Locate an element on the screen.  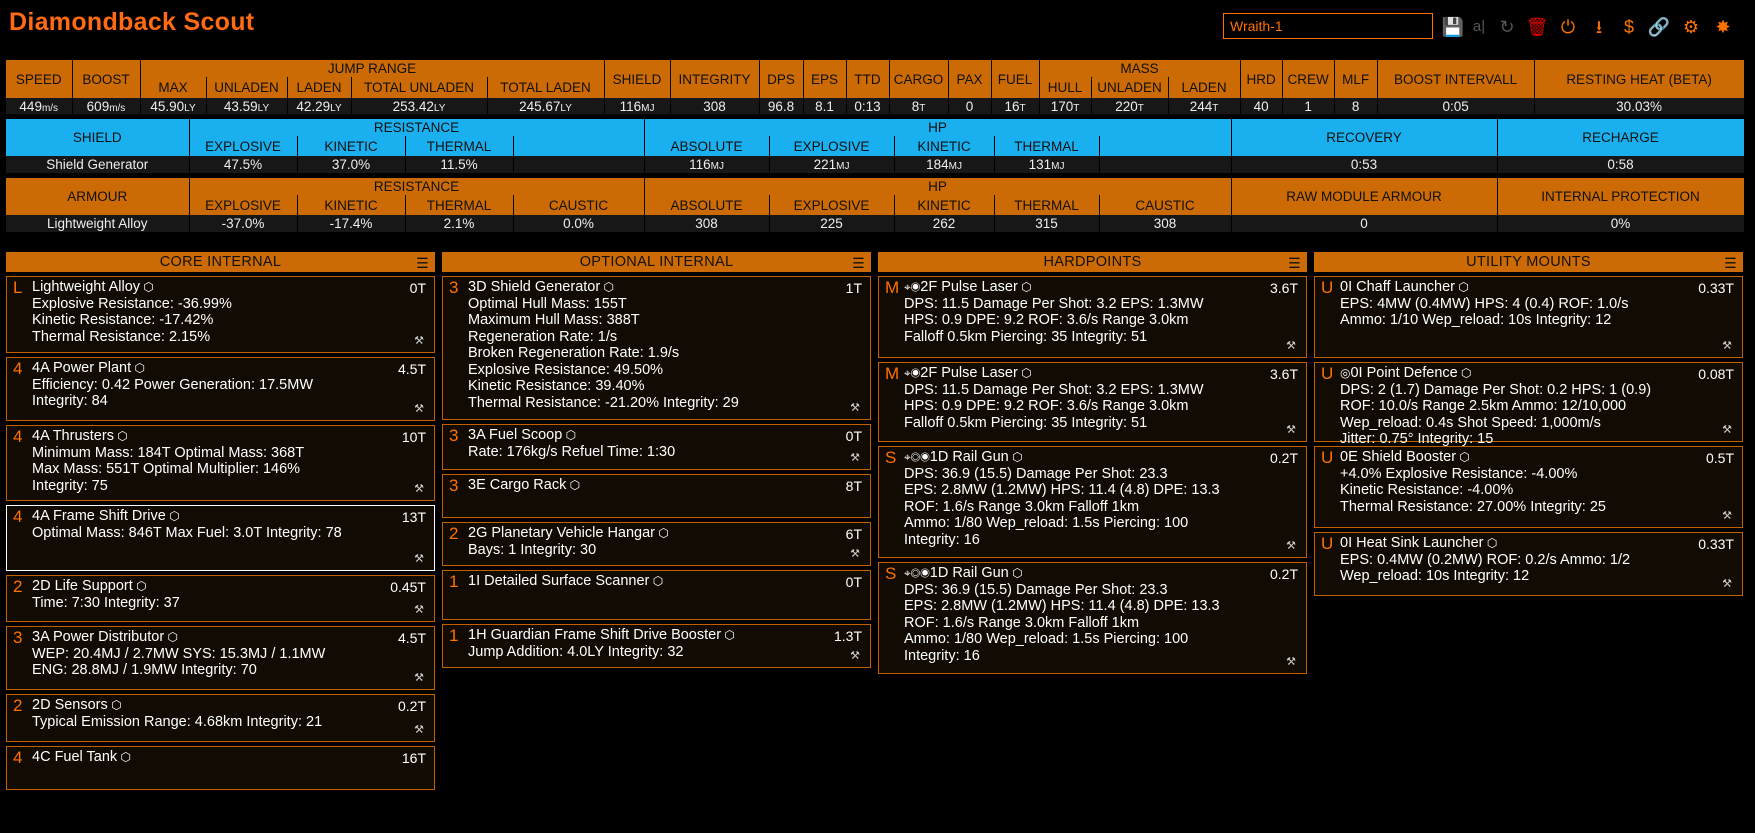
module-mass: 13T is located at coordinates (413, 517).